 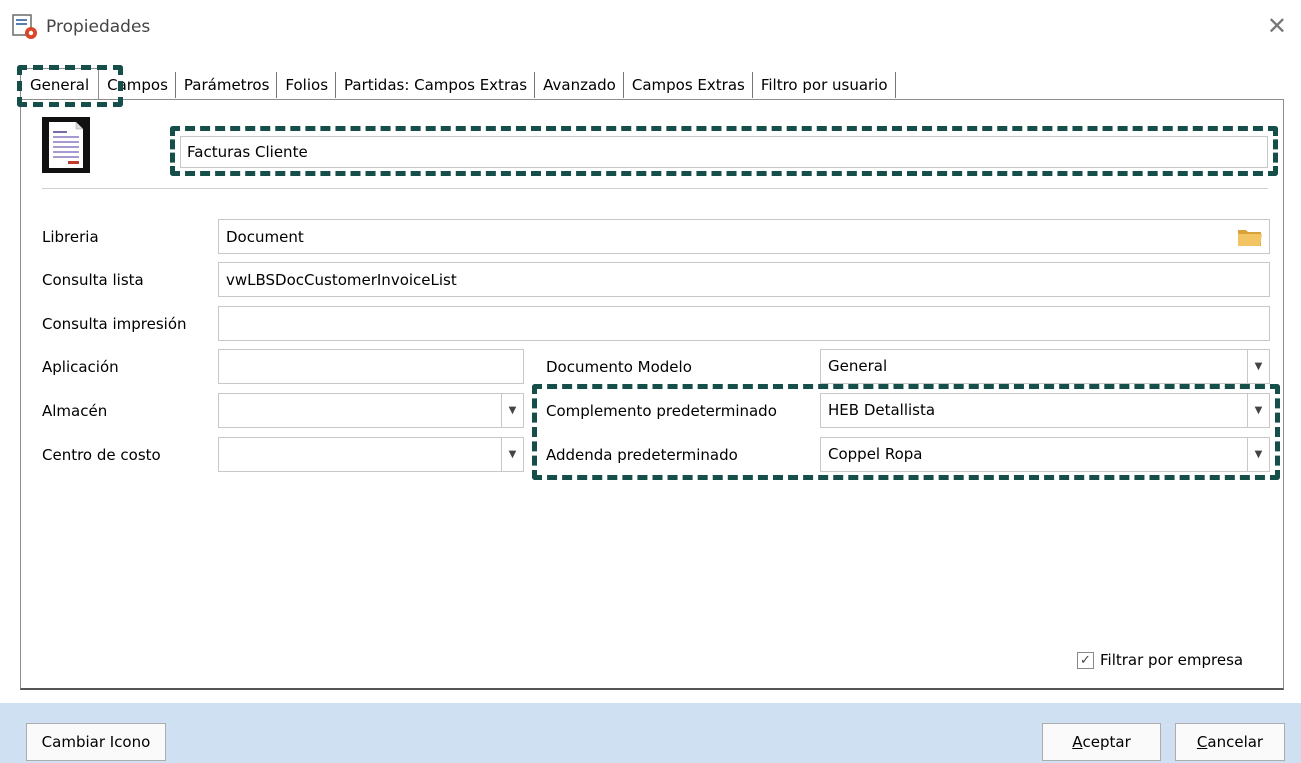 I want to click on tab-label: Campos, so click(x=137, y=85).